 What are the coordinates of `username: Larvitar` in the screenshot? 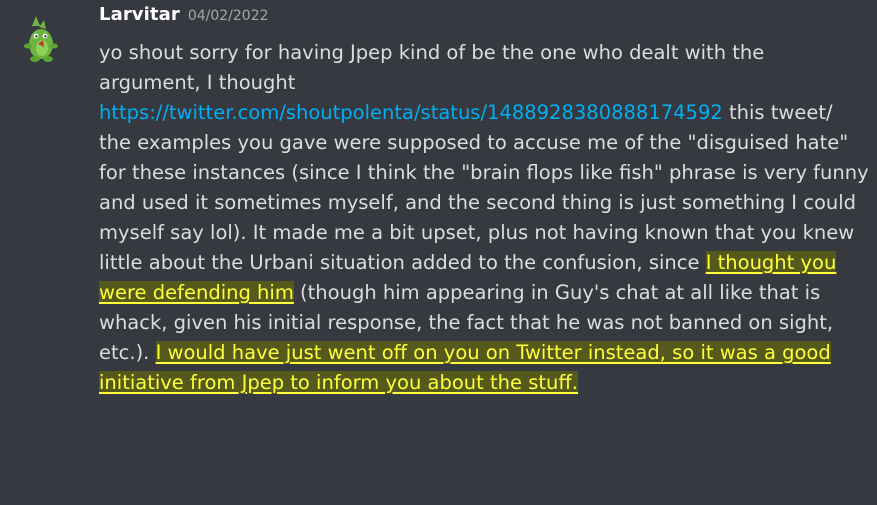 It's located at (139, 14).